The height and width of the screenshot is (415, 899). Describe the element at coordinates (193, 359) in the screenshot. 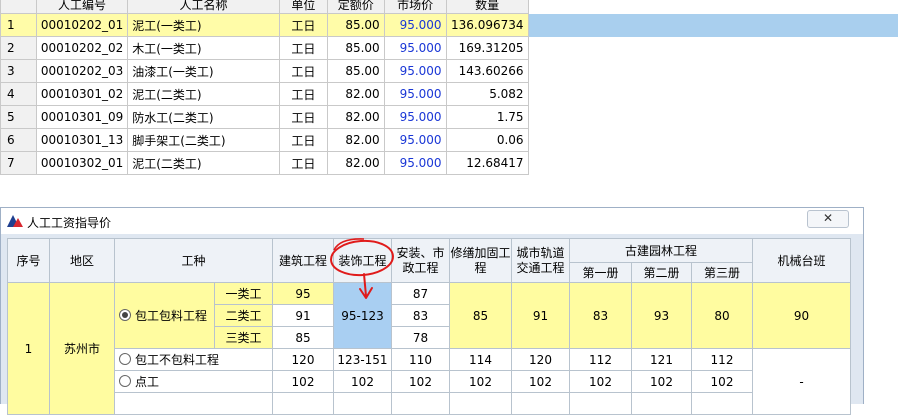

I see `labor-only-option: 包工不包料工程` at that location.